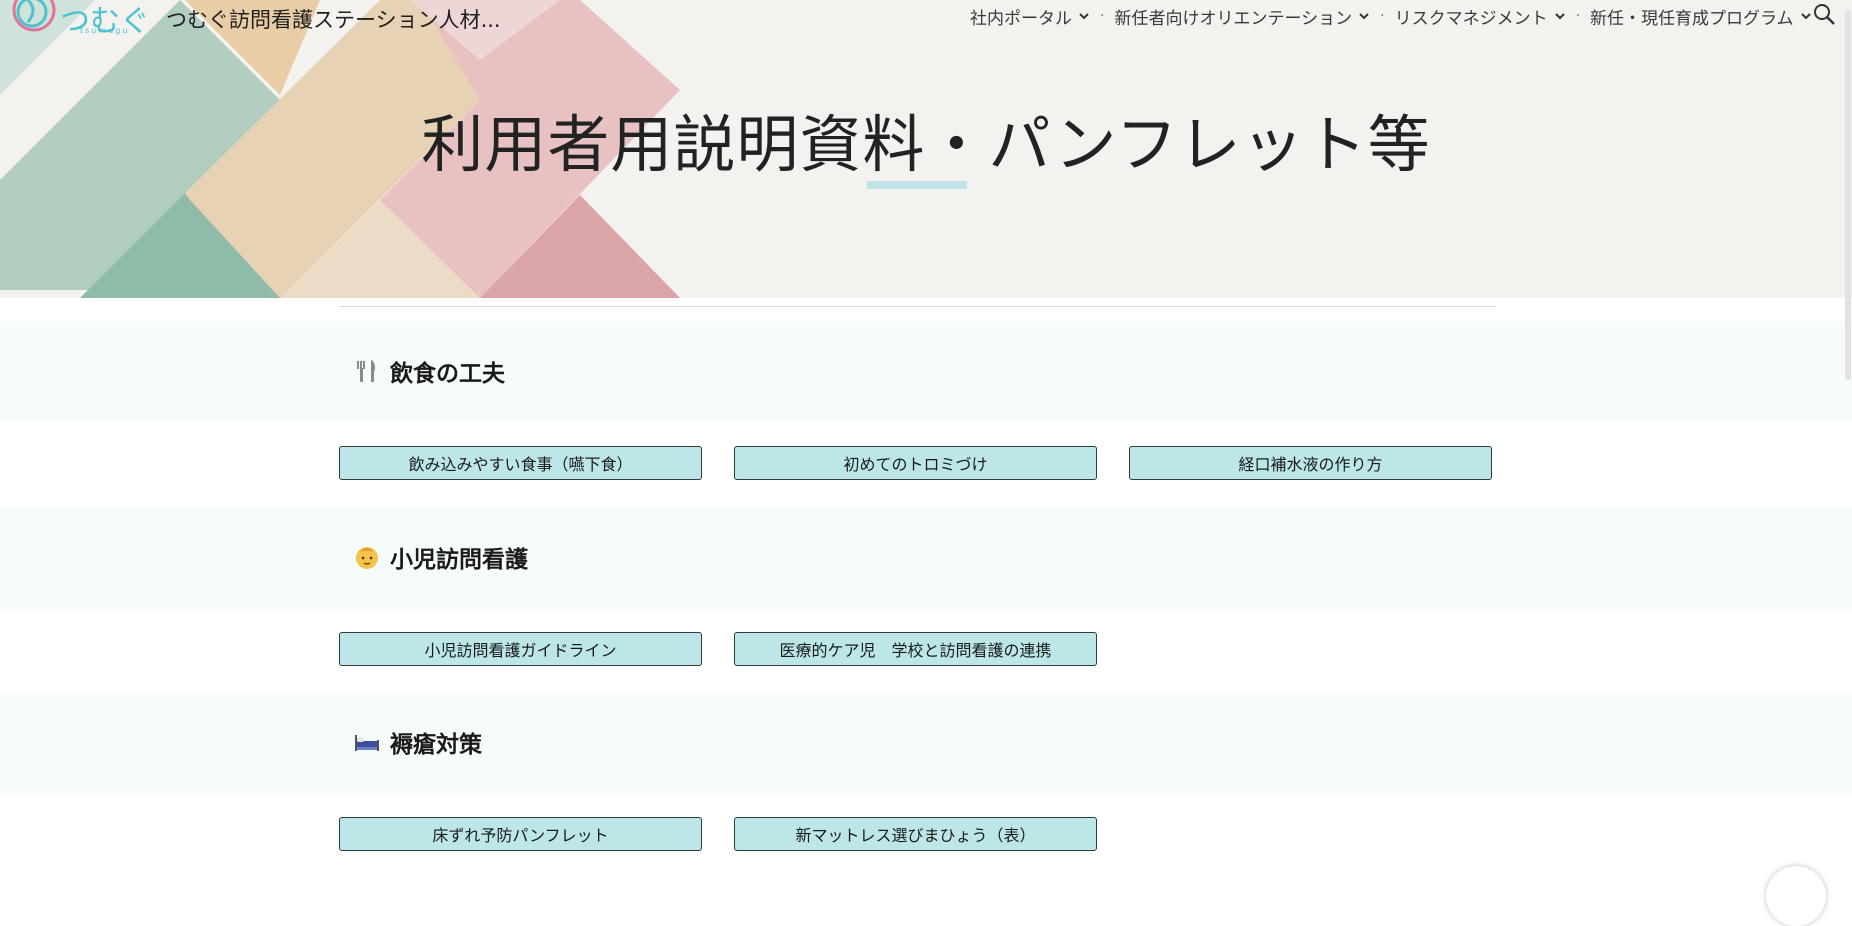 Image resolution: width=1852 pixels, height=926 pixels. What do you see at coordinates (926, 371) in the screenshot?
I see `section-band-eating` at bounding box center [926, 371].